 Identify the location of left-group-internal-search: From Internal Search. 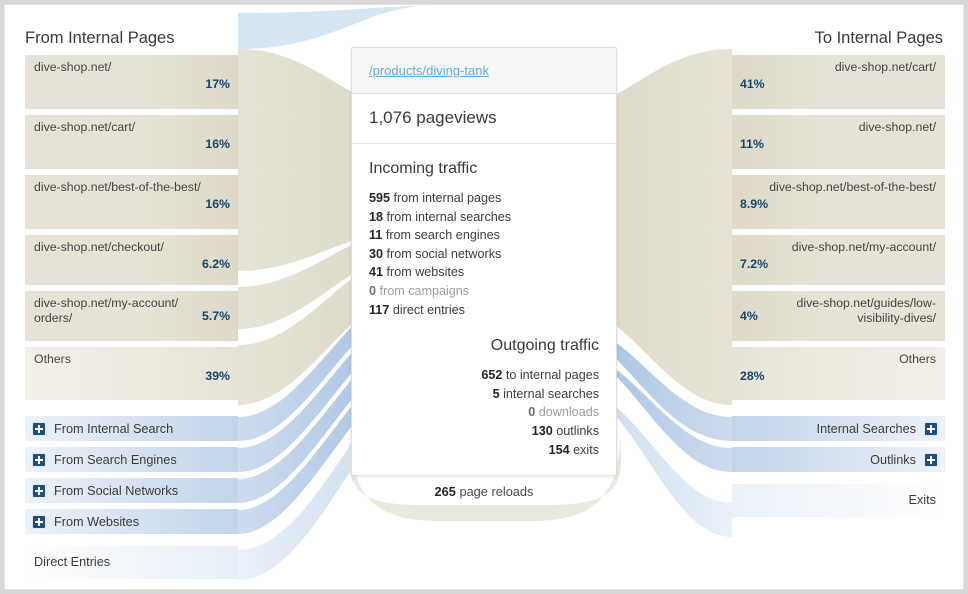
(131, 428).